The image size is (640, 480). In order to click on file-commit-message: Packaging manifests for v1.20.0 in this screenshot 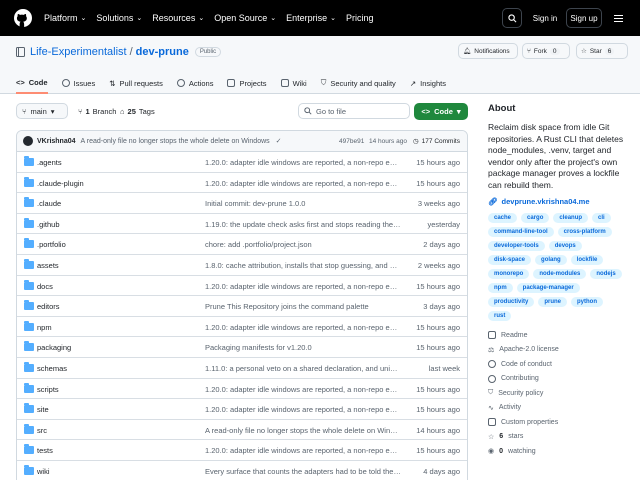, I will do `click(303, 347)`.